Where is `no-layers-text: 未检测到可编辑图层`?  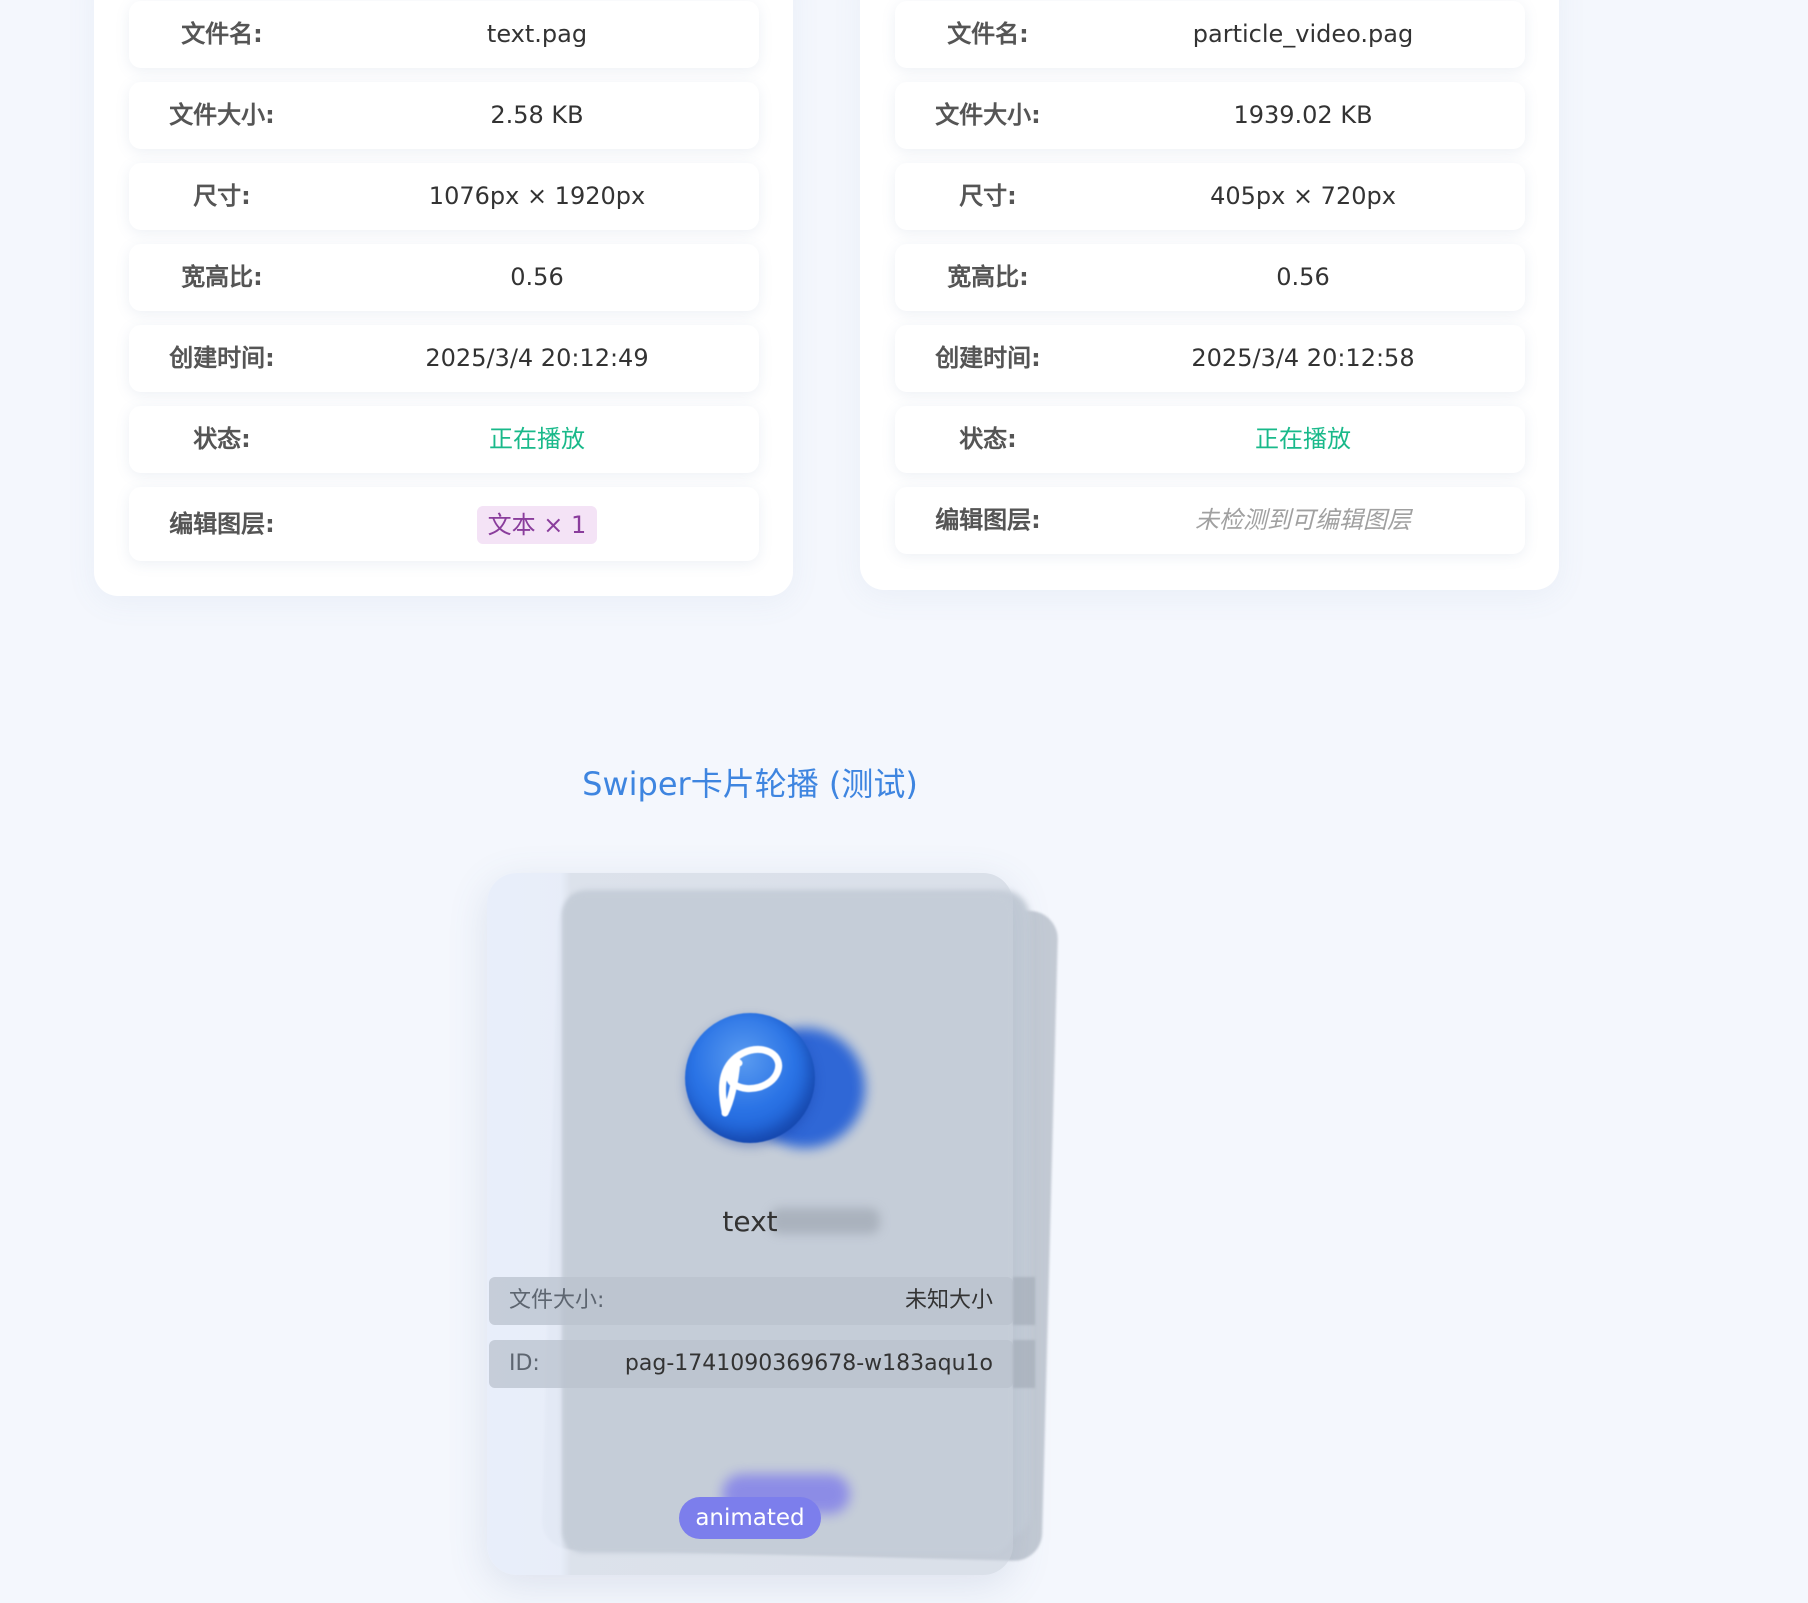
no-layers-text: 未检测到可编辑图层 is located at coordinates (1303, 520).